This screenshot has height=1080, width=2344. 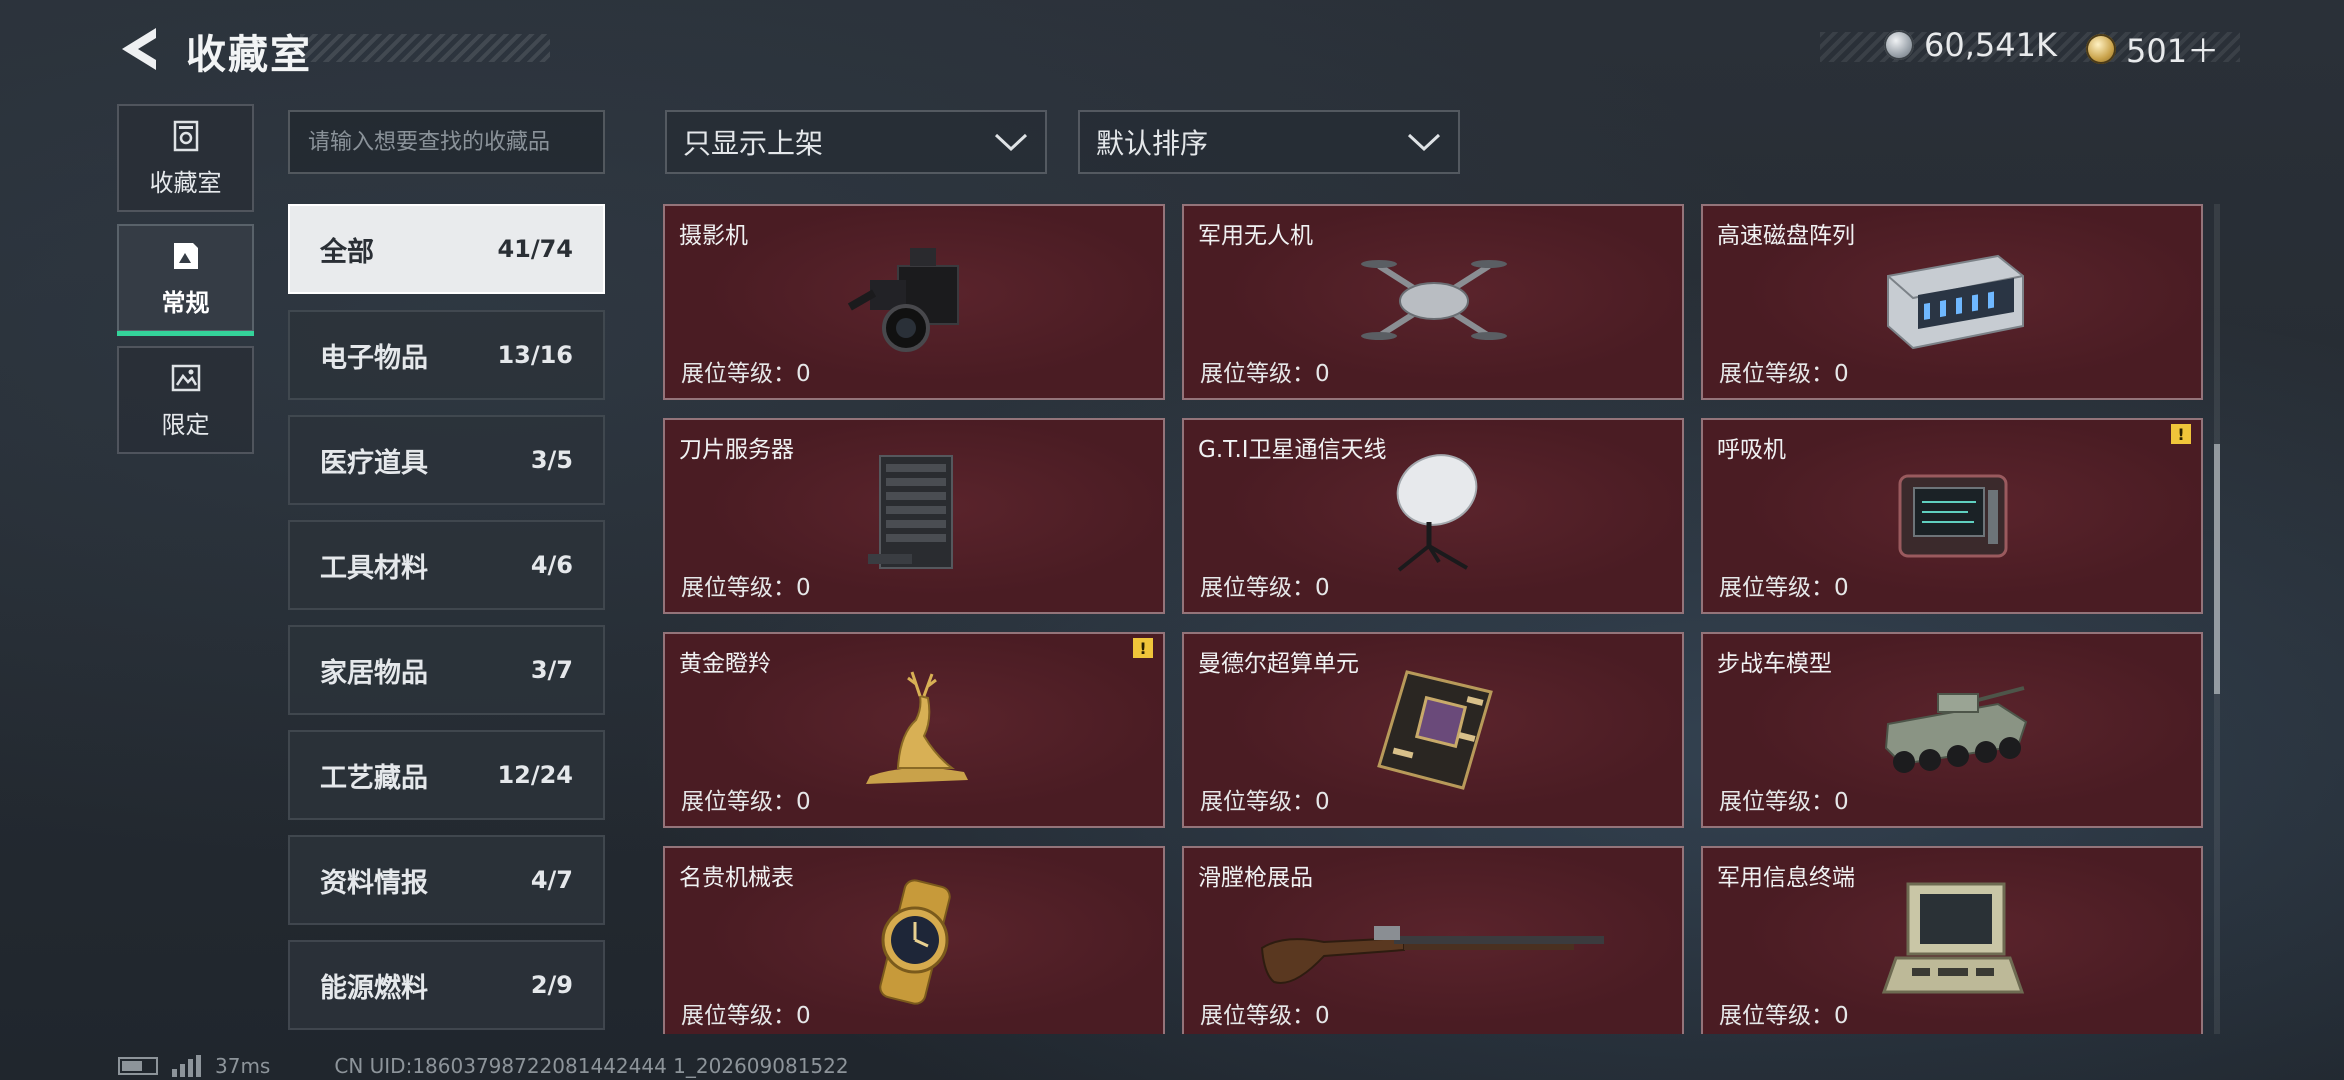 What do you see at coordinates (446, 985) in the screenshot?
I see `category-energy: 能源燃料 2/9` at bounding box center [446, 985].